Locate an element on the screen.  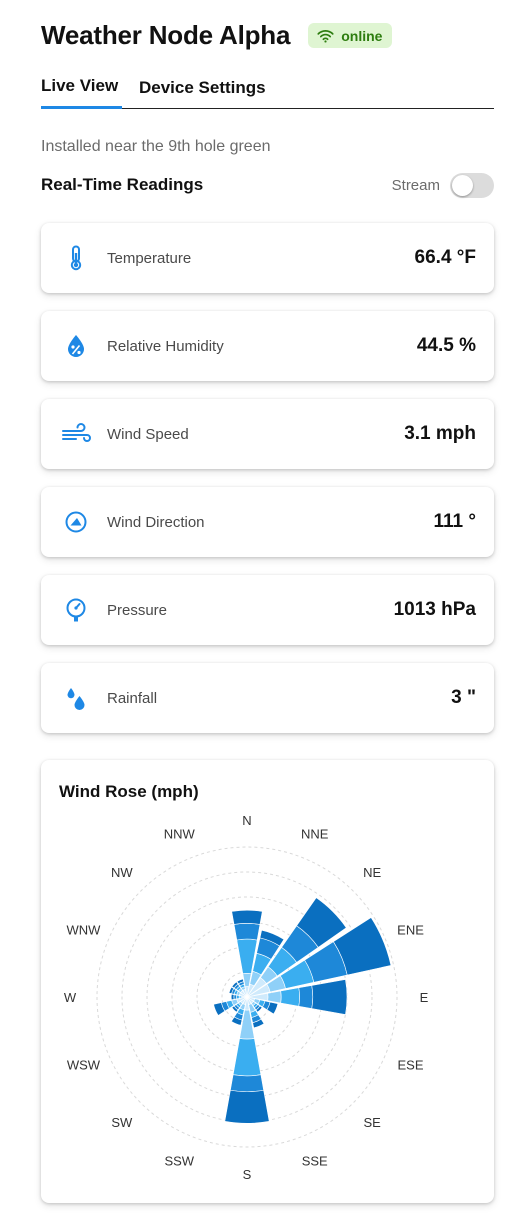
toggle-knob is located at coordinates (462, 185).